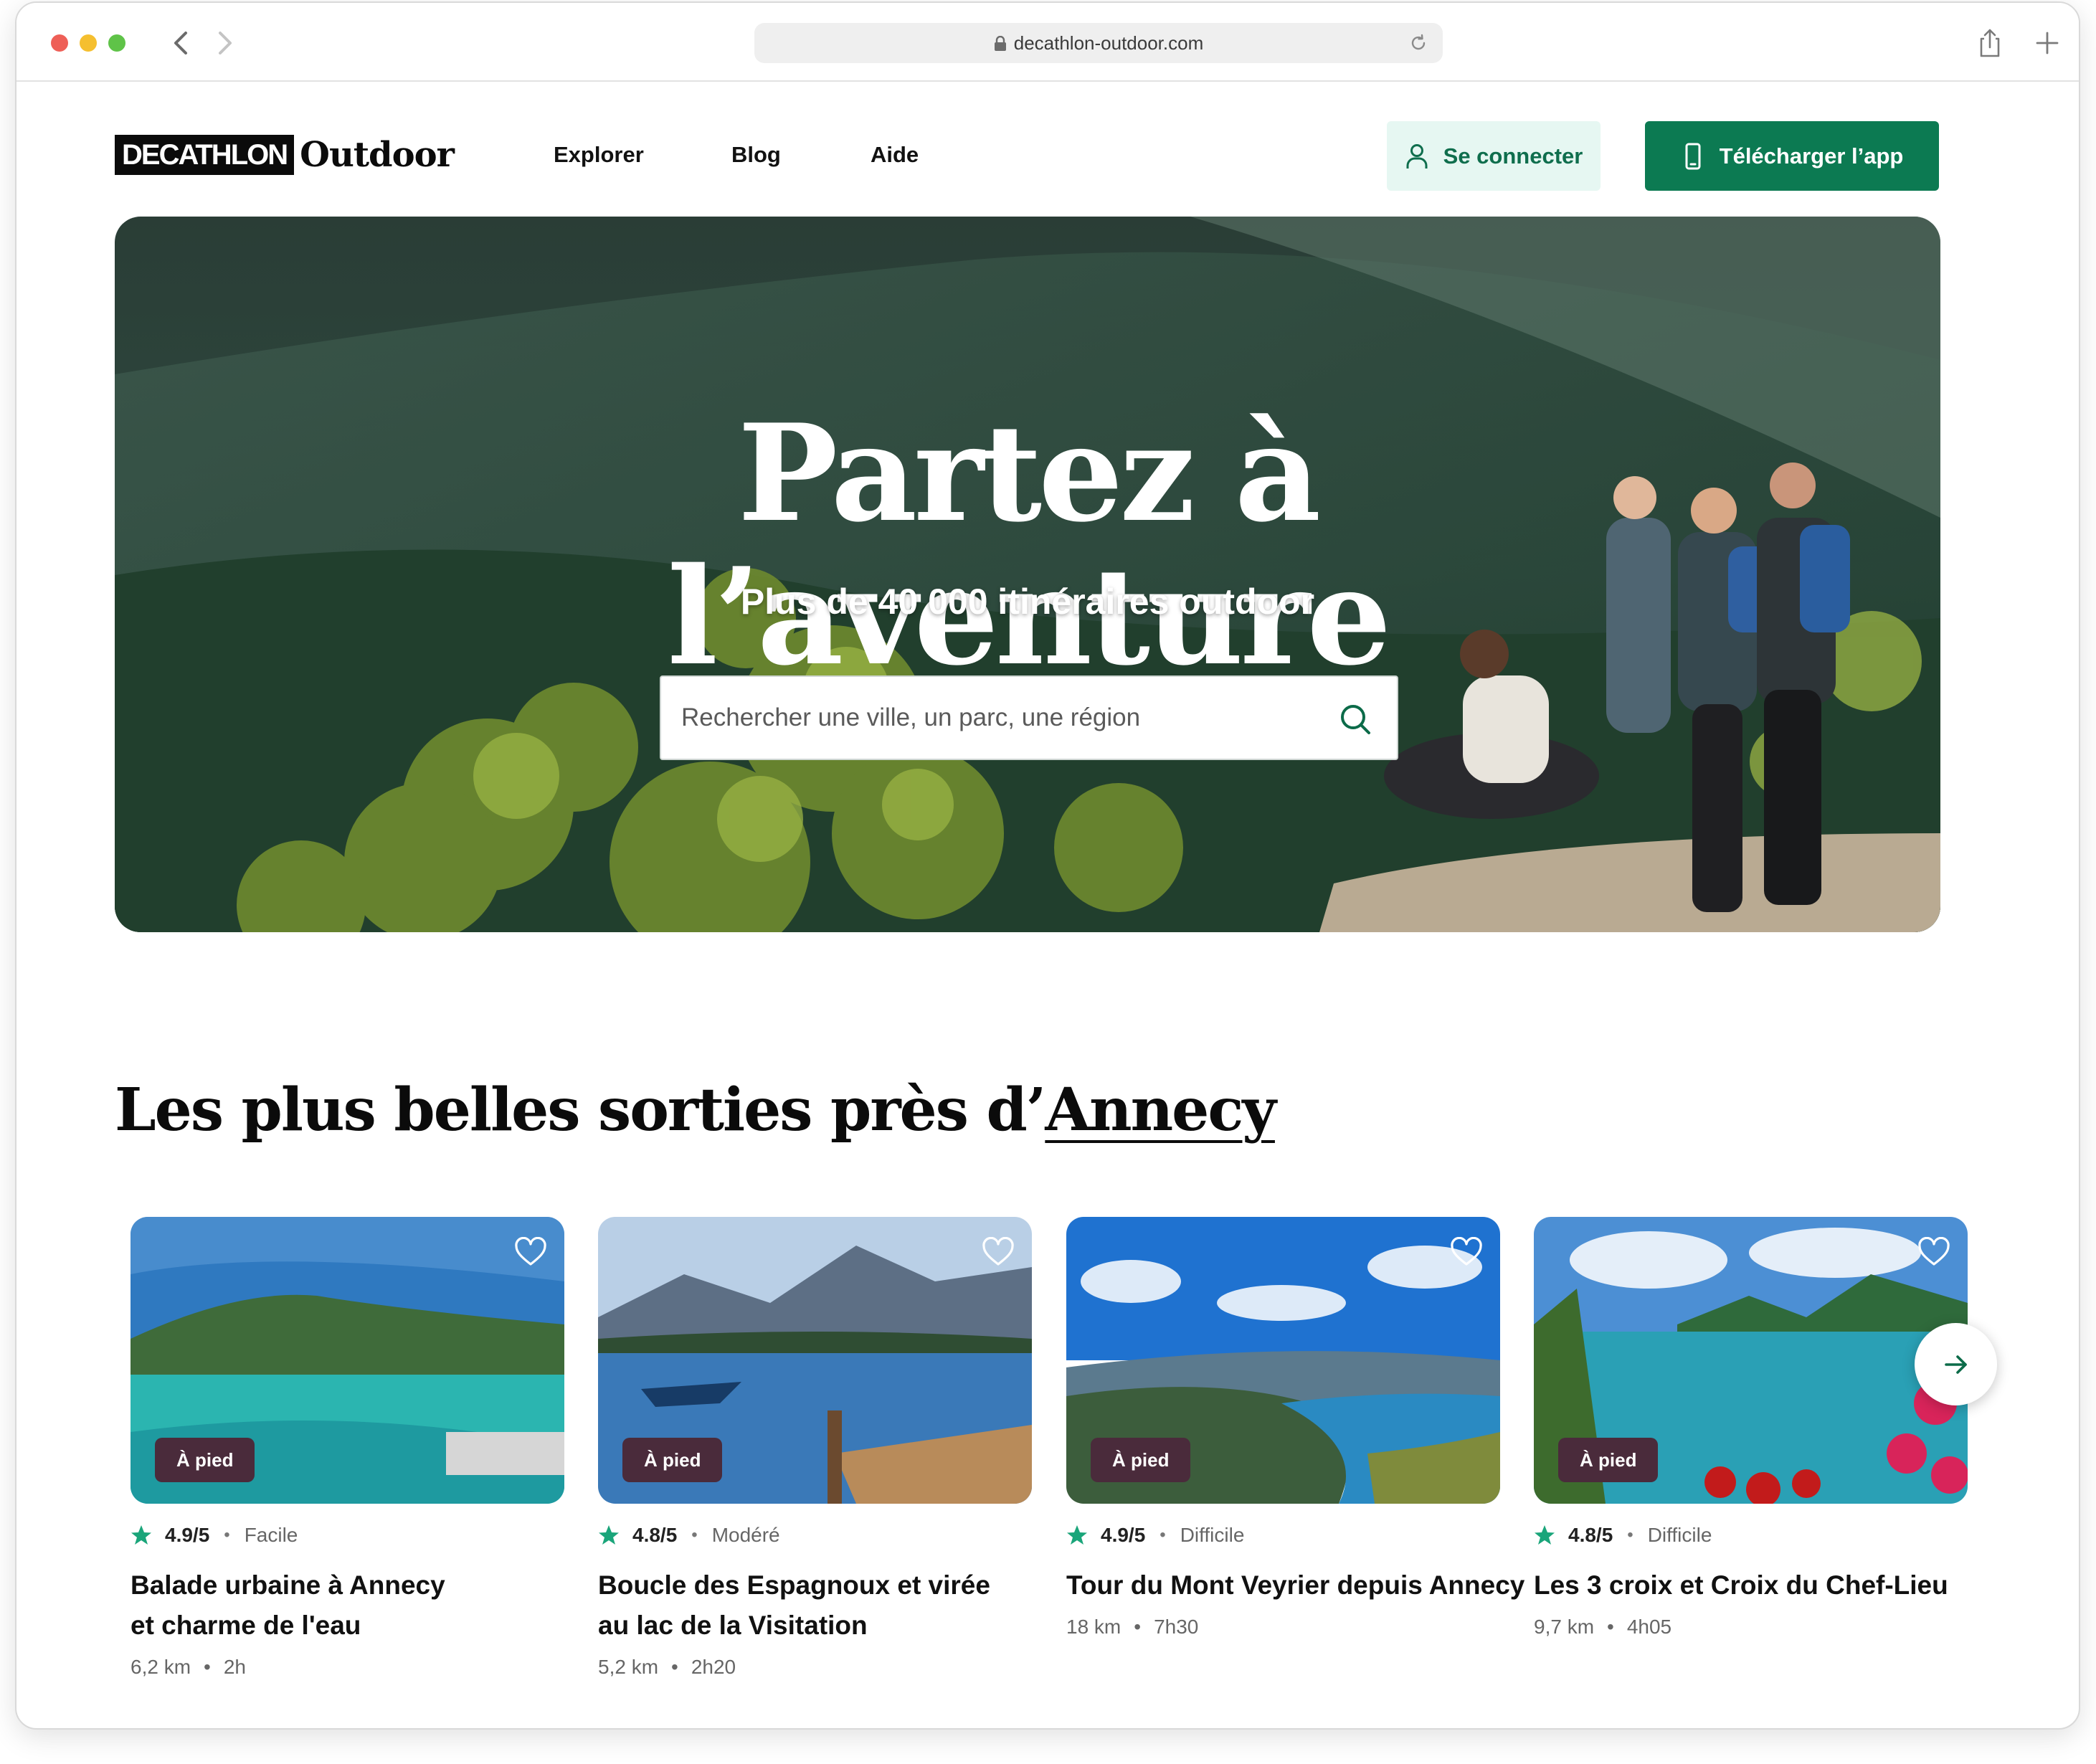 The width and height of the screenshot is (2096, 1764). What do you see at coordinates (116, 43) in the screenshot?
I see `zoom-window-button` at bounding box center [116, 43].